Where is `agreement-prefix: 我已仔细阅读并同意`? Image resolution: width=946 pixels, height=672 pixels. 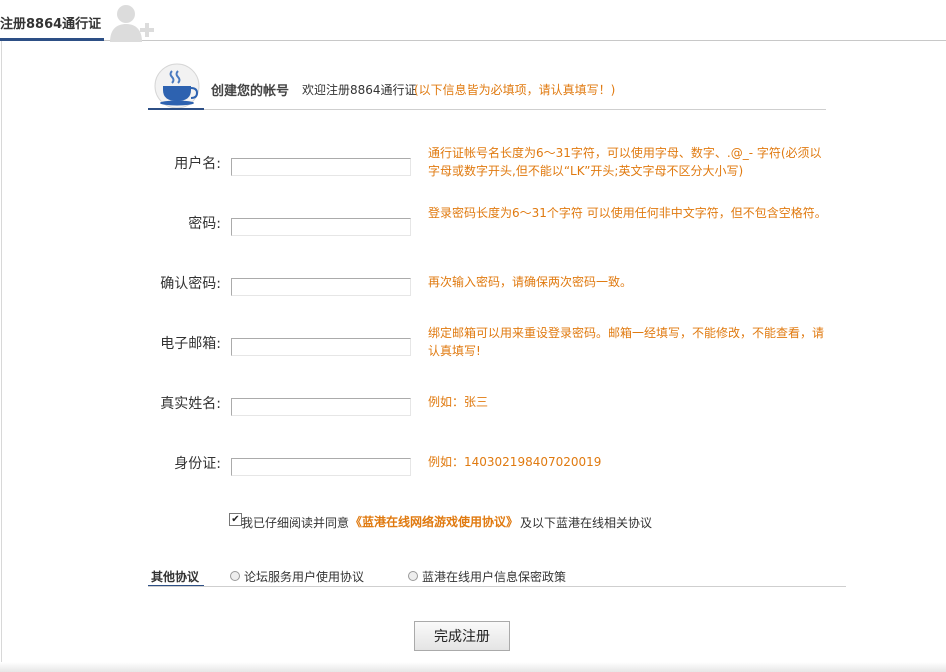 agreement-prefix: 我已仔细阅读并同意 is located at coordinates (295, 523).